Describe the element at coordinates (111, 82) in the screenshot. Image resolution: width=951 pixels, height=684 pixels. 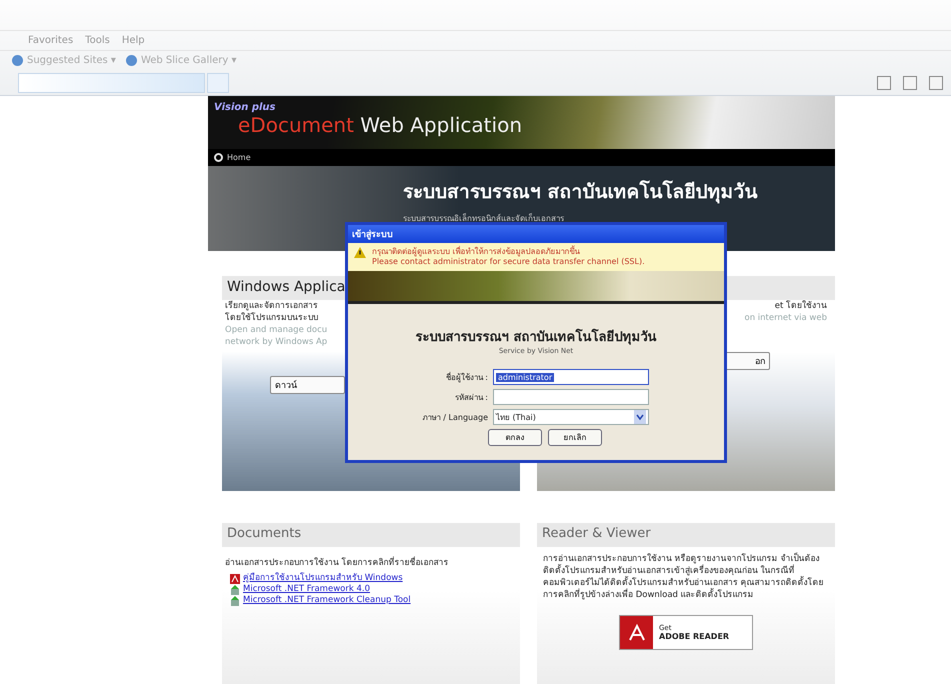
I see `address-field` at that location.